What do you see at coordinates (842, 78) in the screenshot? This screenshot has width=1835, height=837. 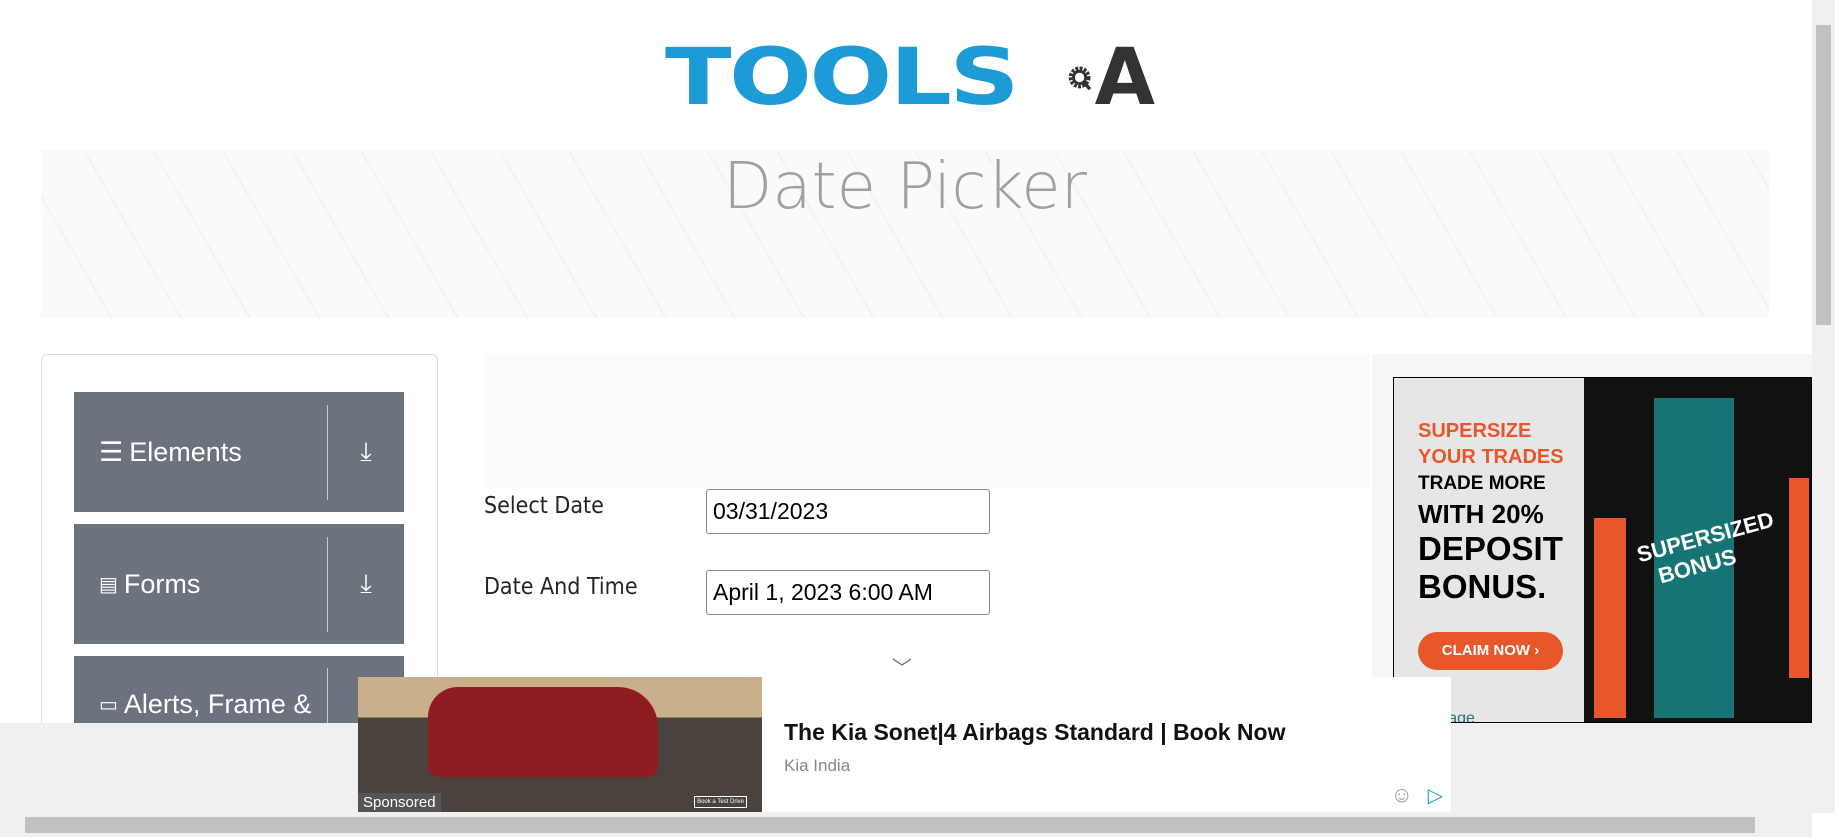 I see `logo-text: TOOLS` at bounding box center [842, 78].